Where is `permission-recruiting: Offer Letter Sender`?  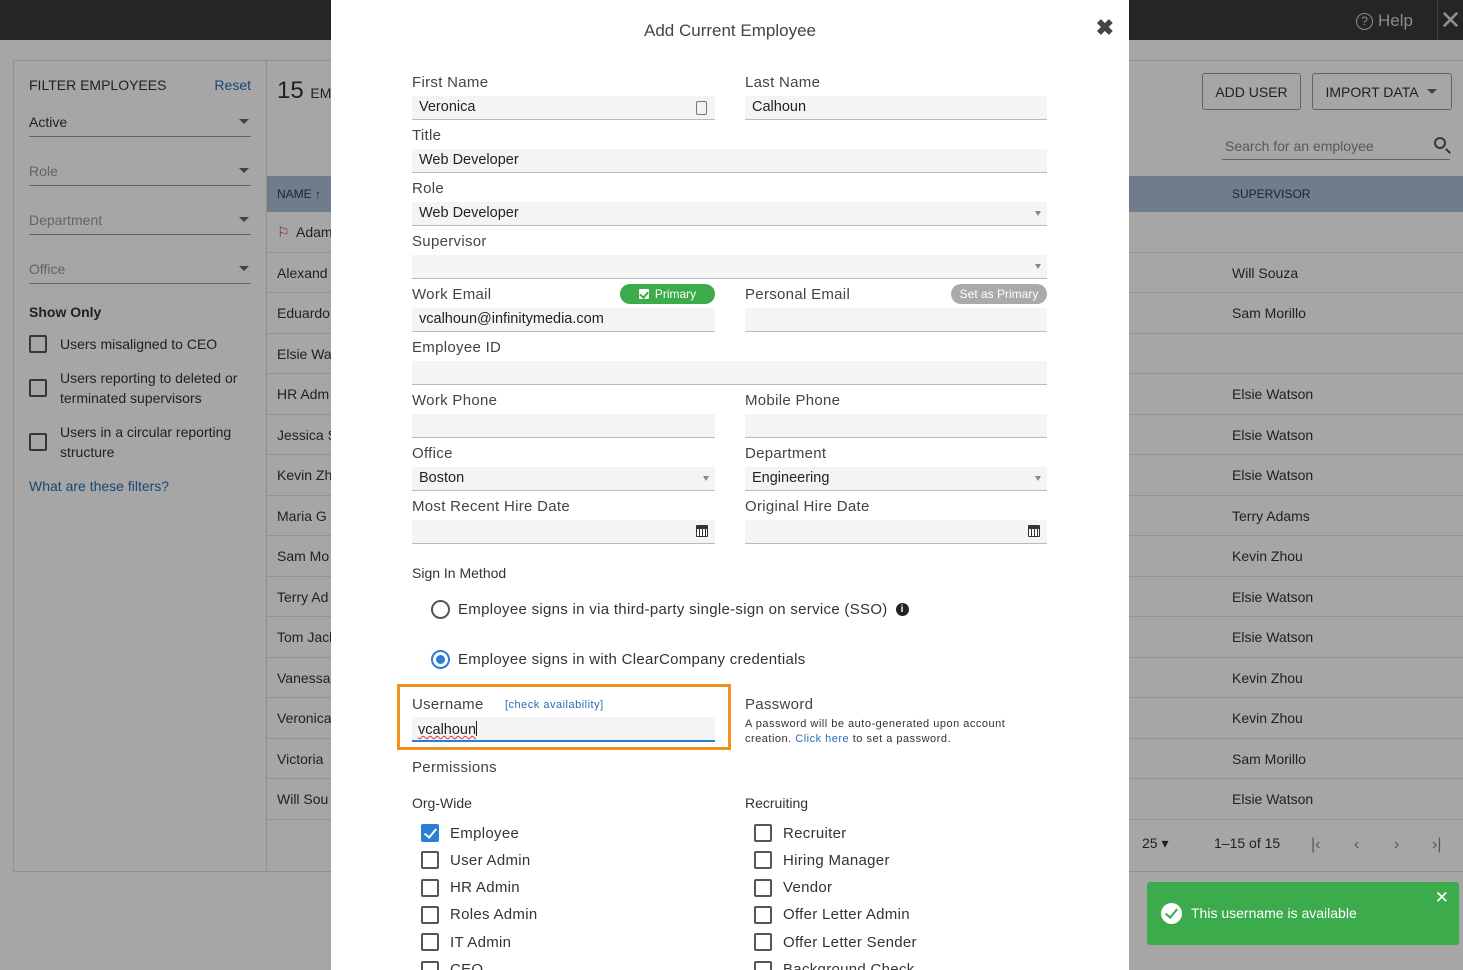 permission-recruiting: Offer Letter Sender is located at coordinates (835, 942).